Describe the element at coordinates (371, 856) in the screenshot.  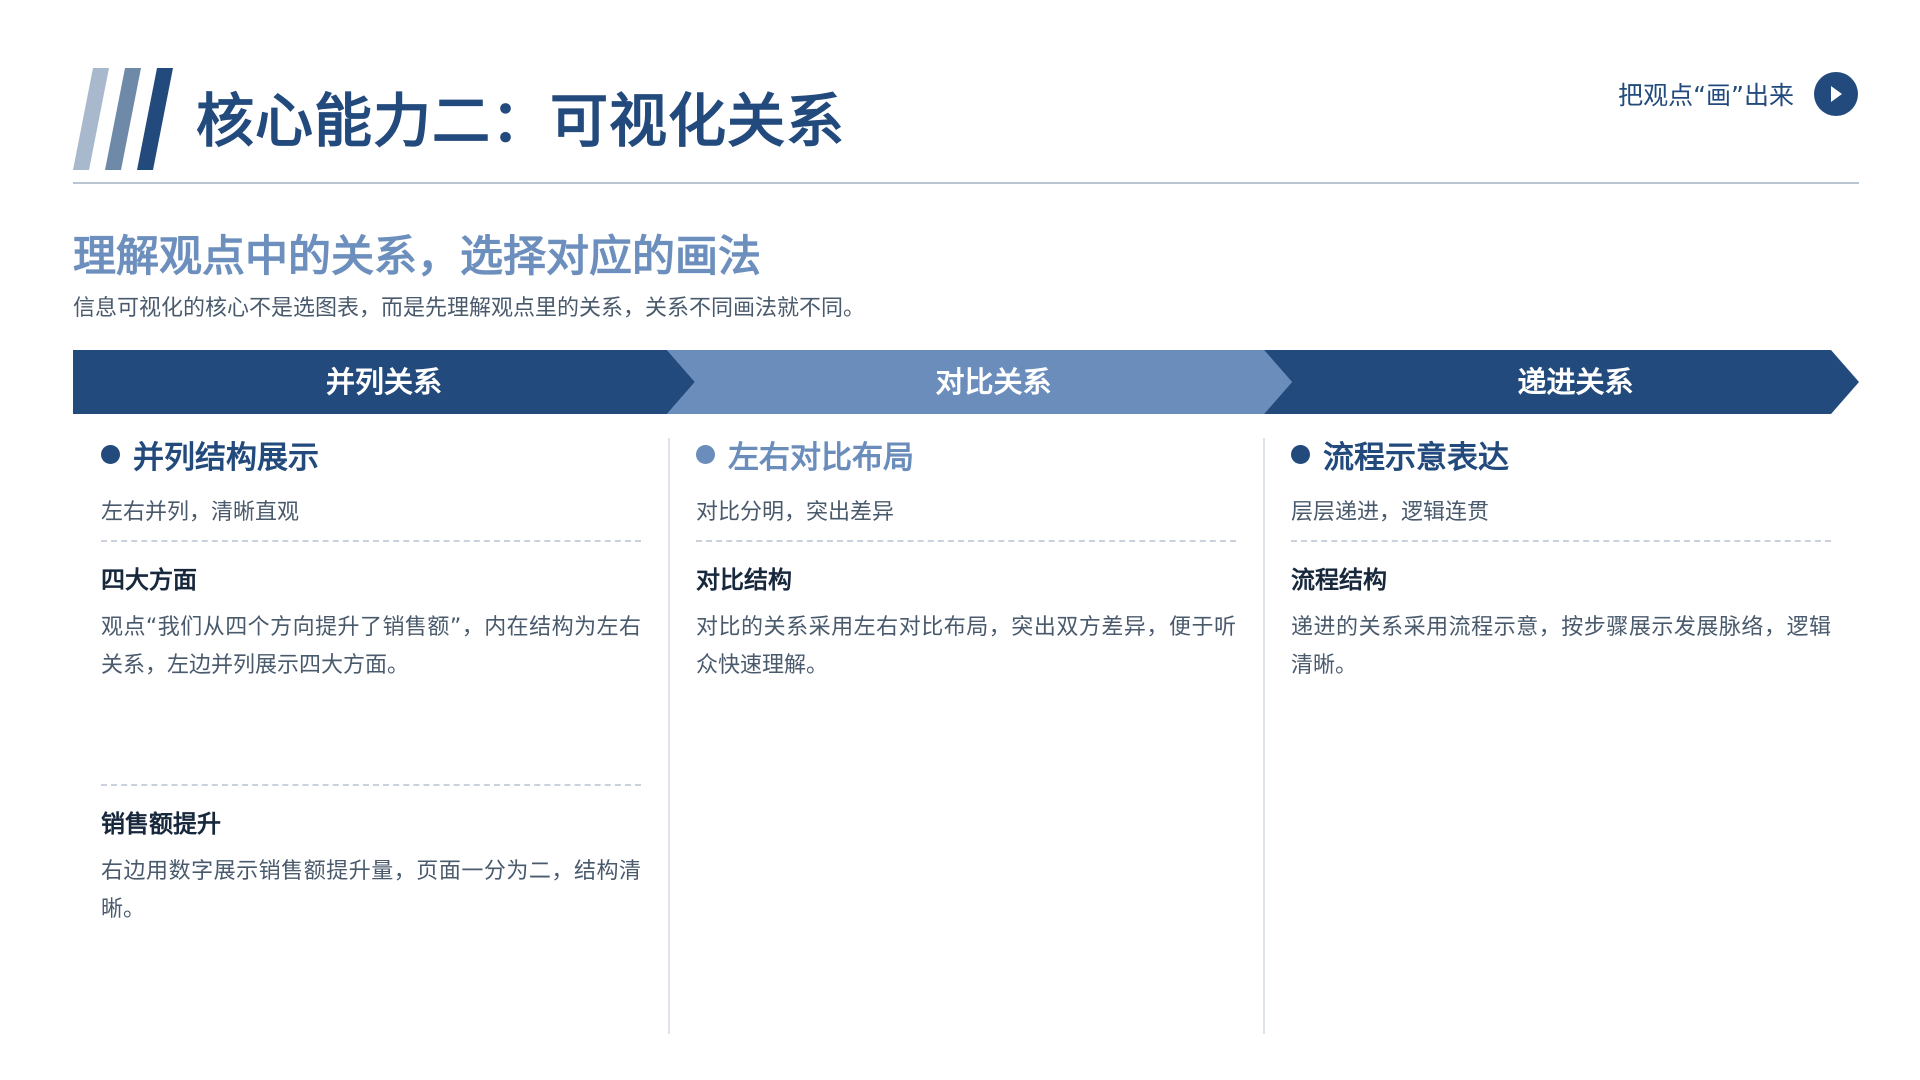
I see `block-sales: 销售额提升 右边用数字展示销售额提升量，页面一分为二，结构清晰。` at that location.